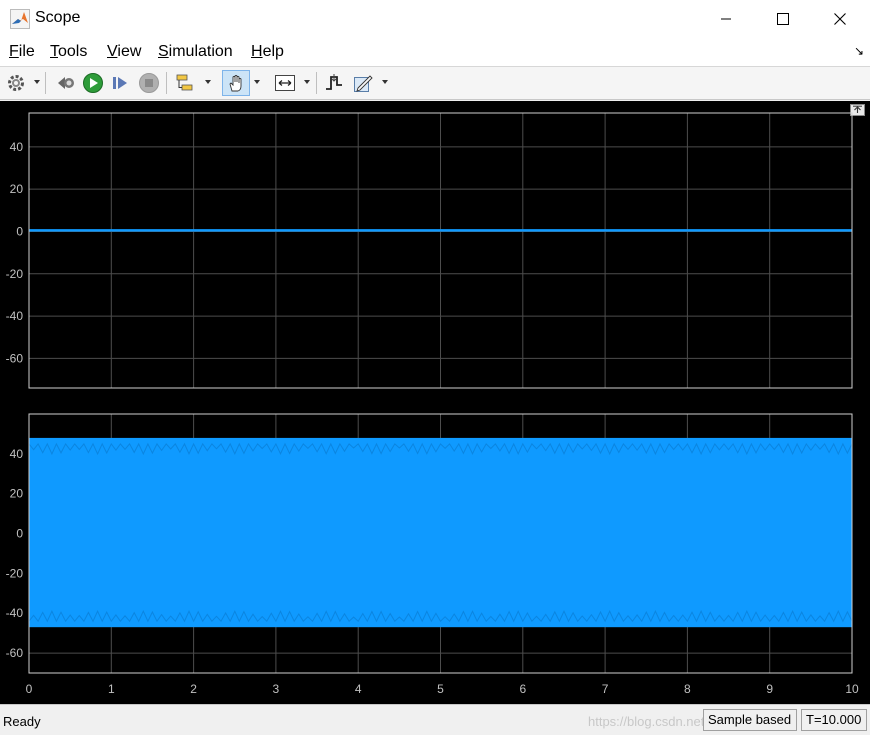 This screenshot has height=735, width=870. I want to click on run-button, so click(93, 83).